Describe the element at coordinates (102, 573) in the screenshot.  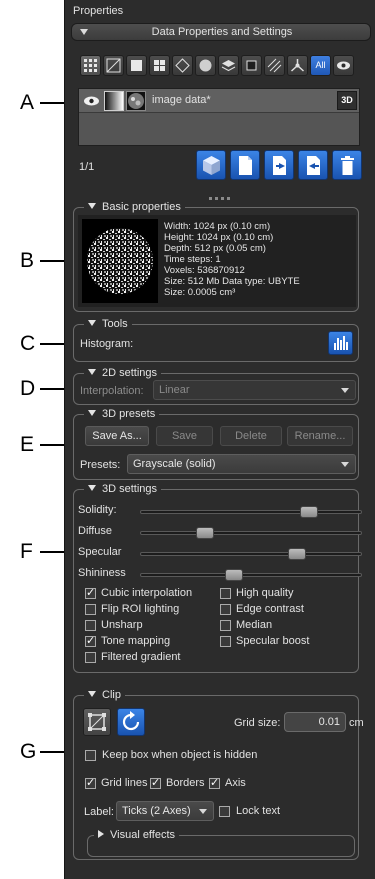
I see `slider-label: Shininess` at that location.